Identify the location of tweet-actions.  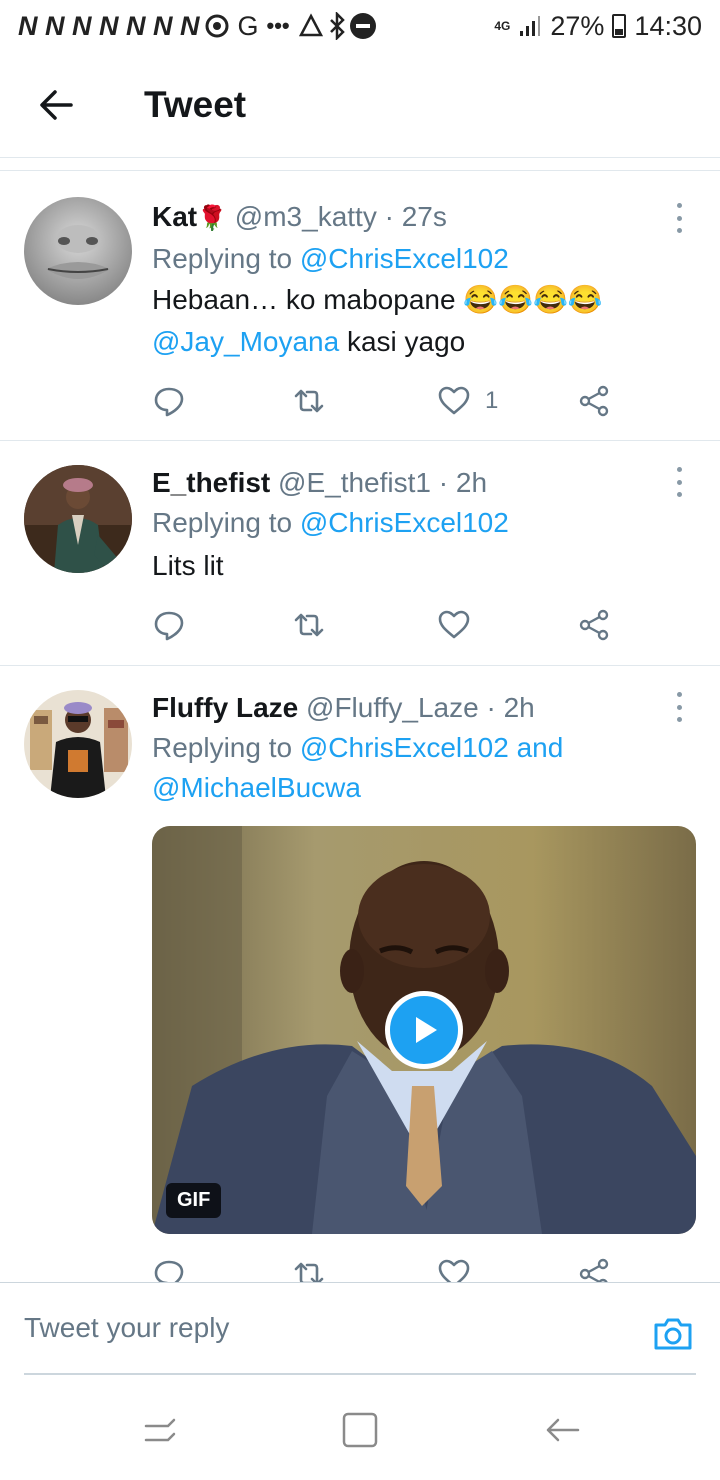
(387, 625).